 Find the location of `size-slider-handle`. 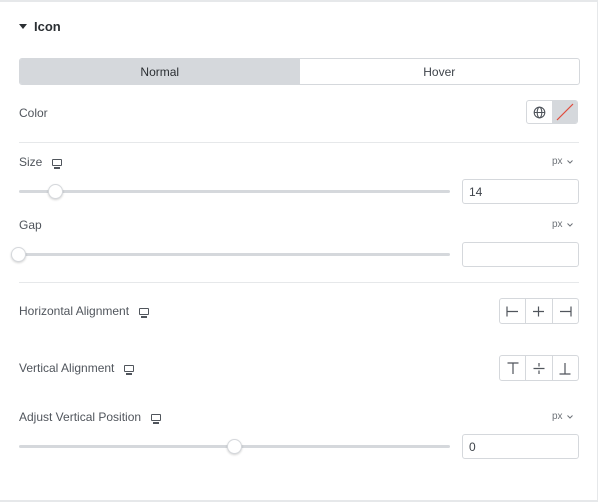

size-slider-handle is located at coordinates (55, 191).